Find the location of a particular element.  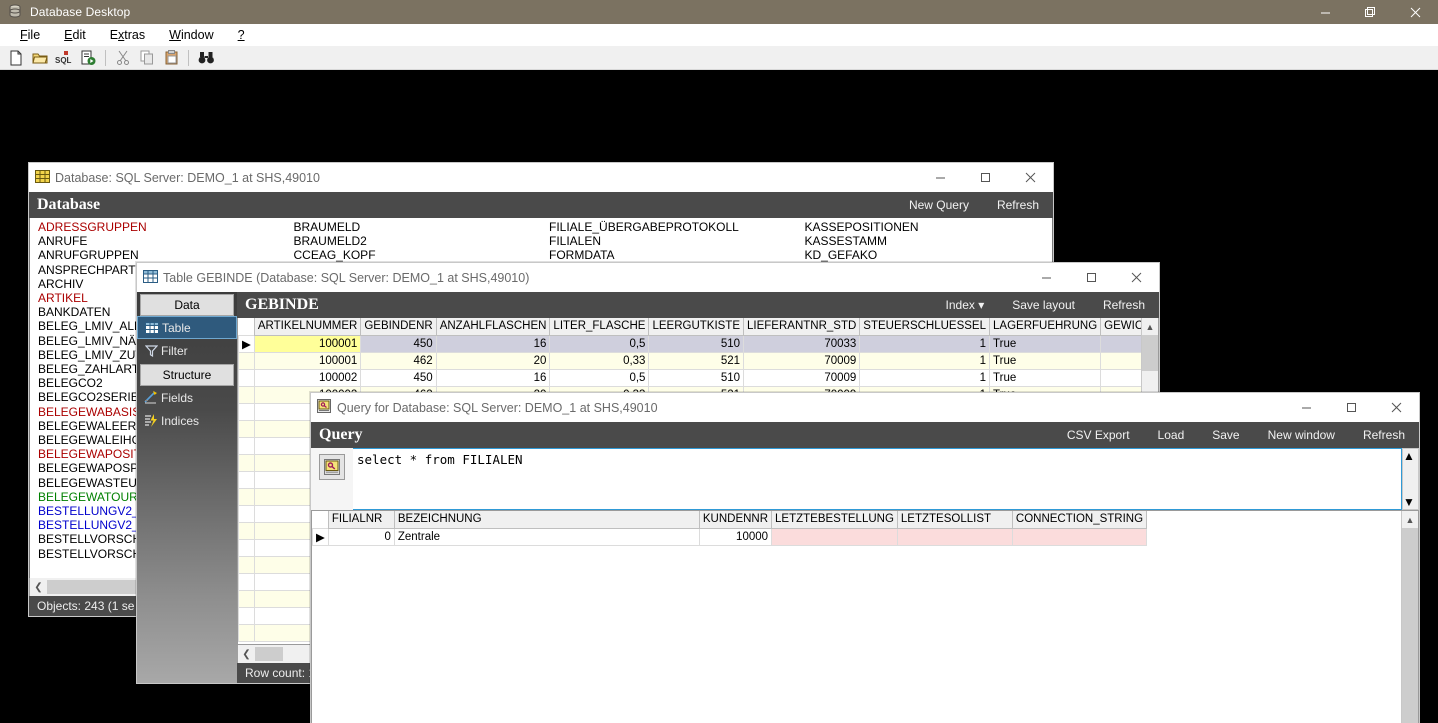

cut-icon is located at coordinates (123, 58).